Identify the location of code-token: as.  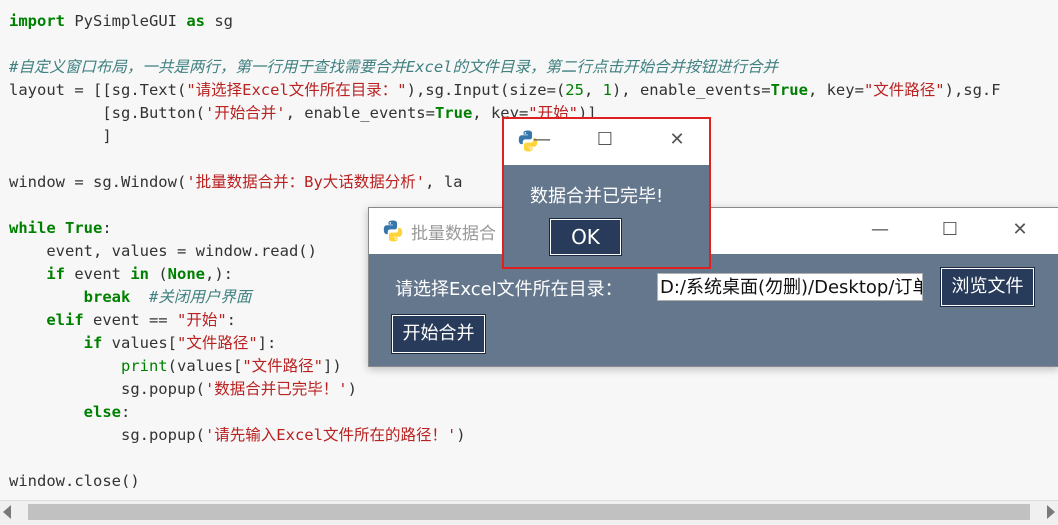
(195, 21).